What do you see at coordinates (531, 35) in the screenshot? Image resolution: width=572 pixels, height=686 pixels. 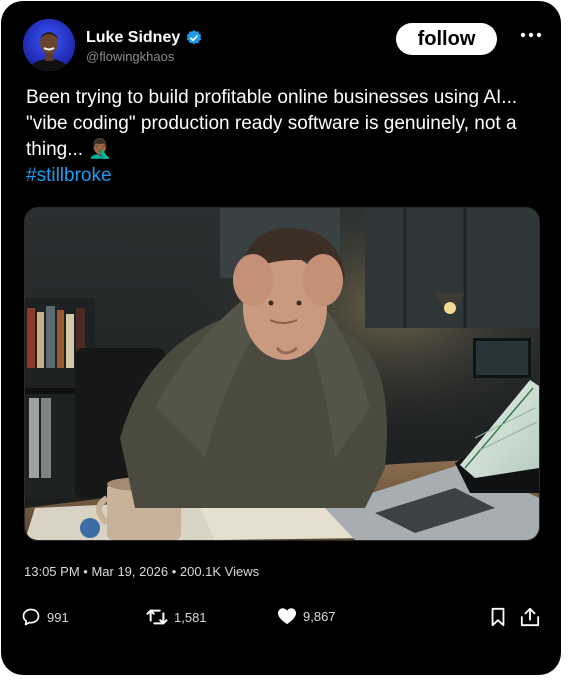 I see `more-icon` at bounding box center [531, 35].